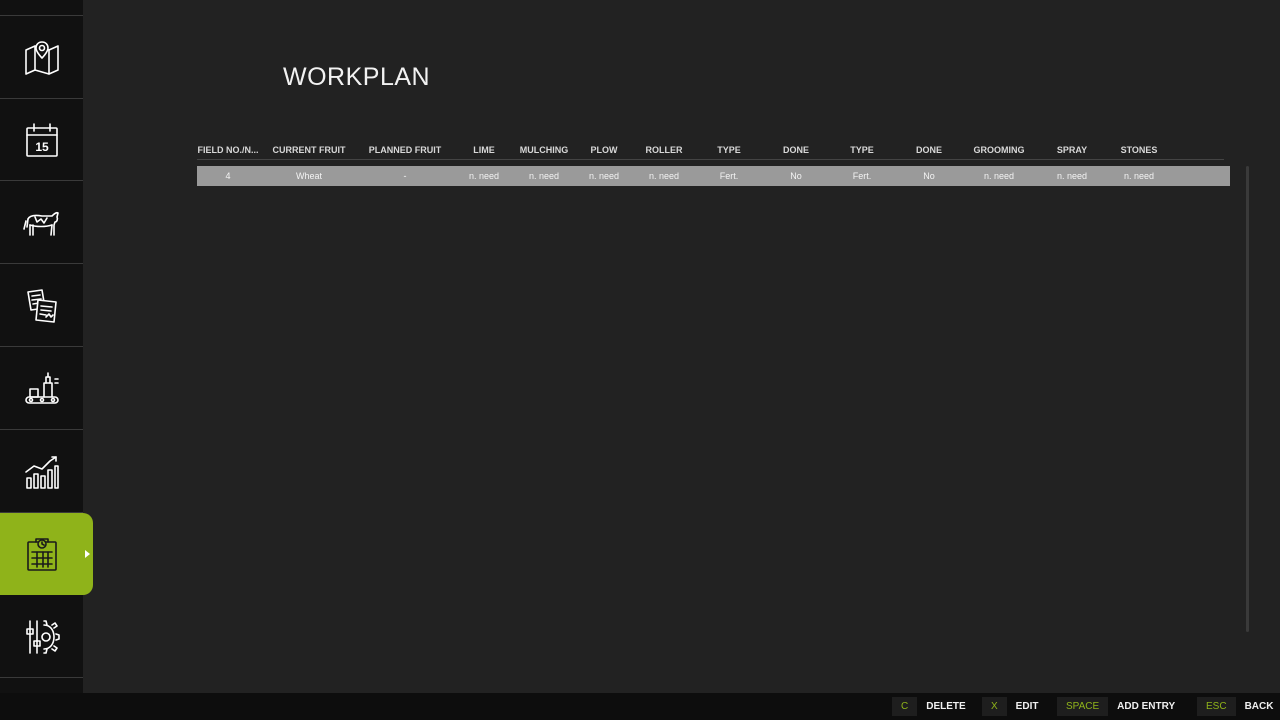 This screenshot has width=1280, height=720. I want to click on active-tab-arrow-icon, so click(87, 554).